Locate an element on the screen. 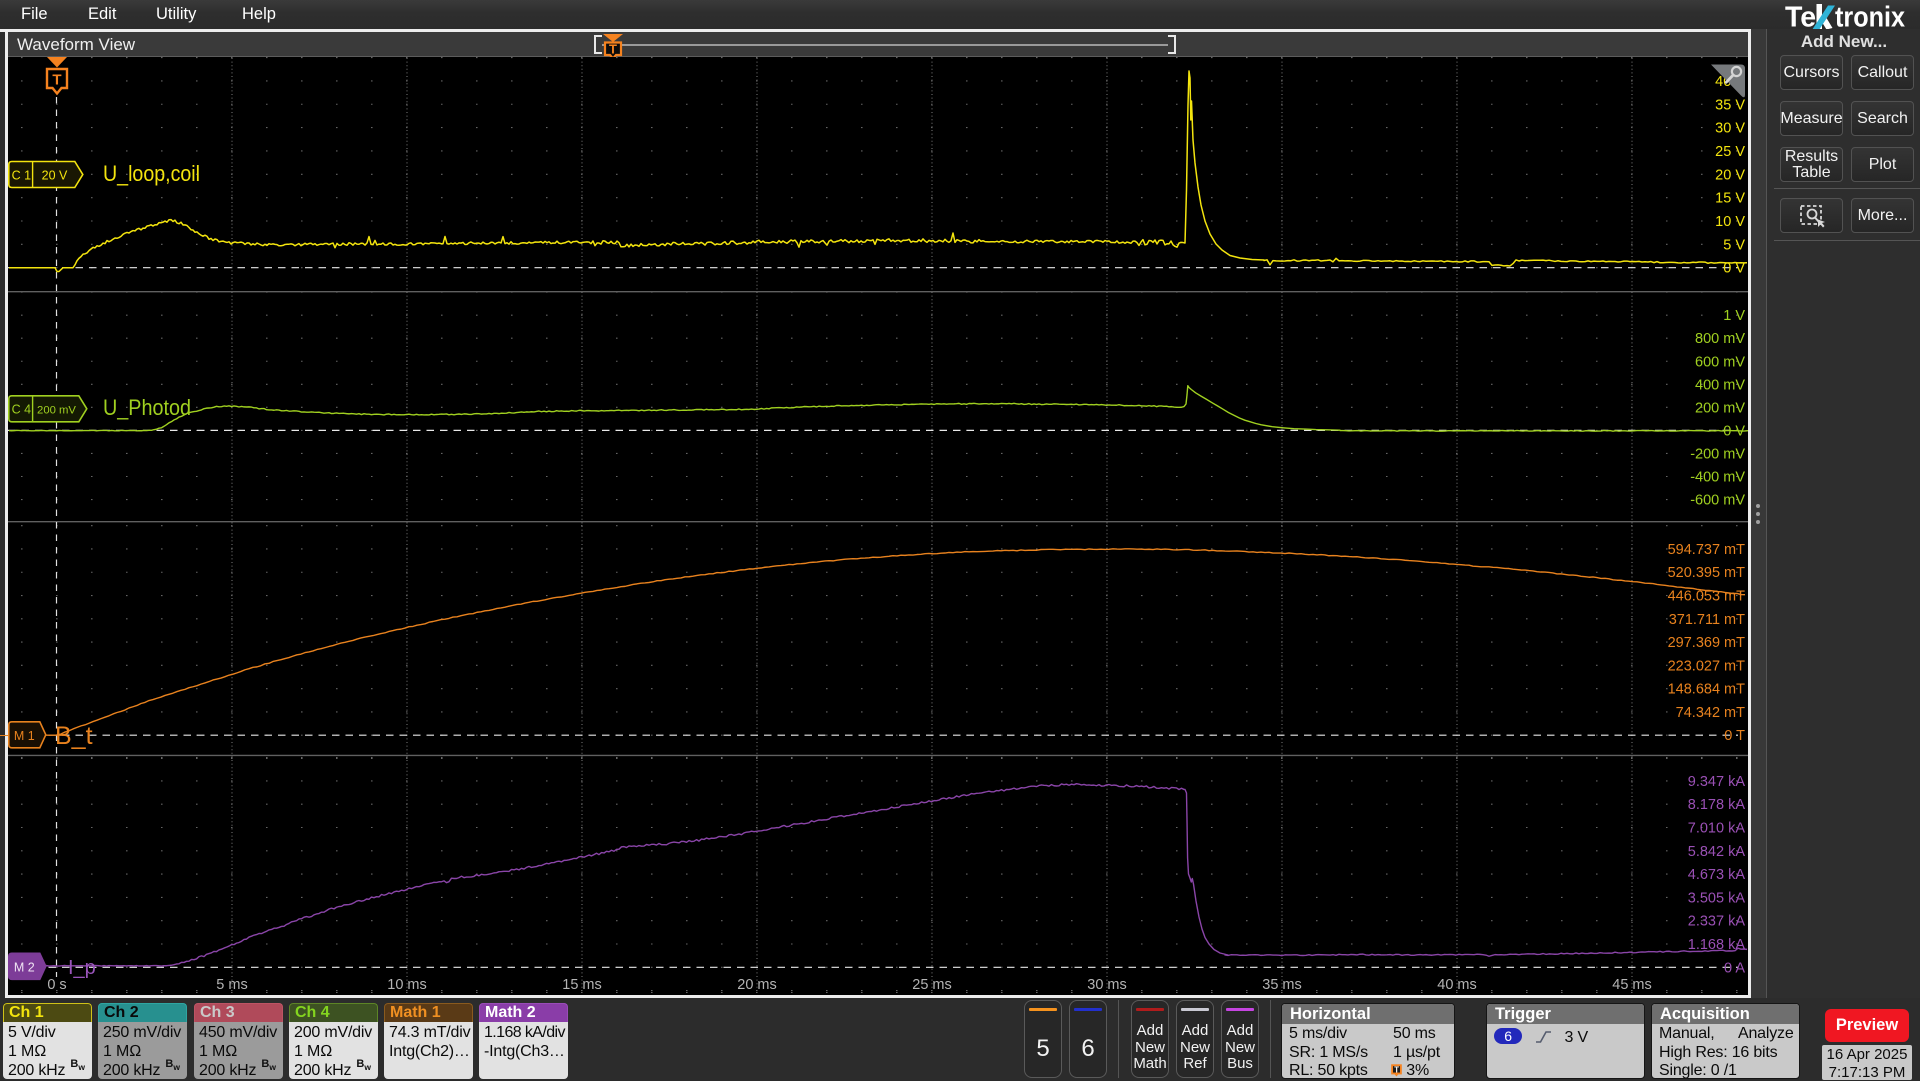  svg-text: 4.673 kA is located at coordinates (1717, 875).